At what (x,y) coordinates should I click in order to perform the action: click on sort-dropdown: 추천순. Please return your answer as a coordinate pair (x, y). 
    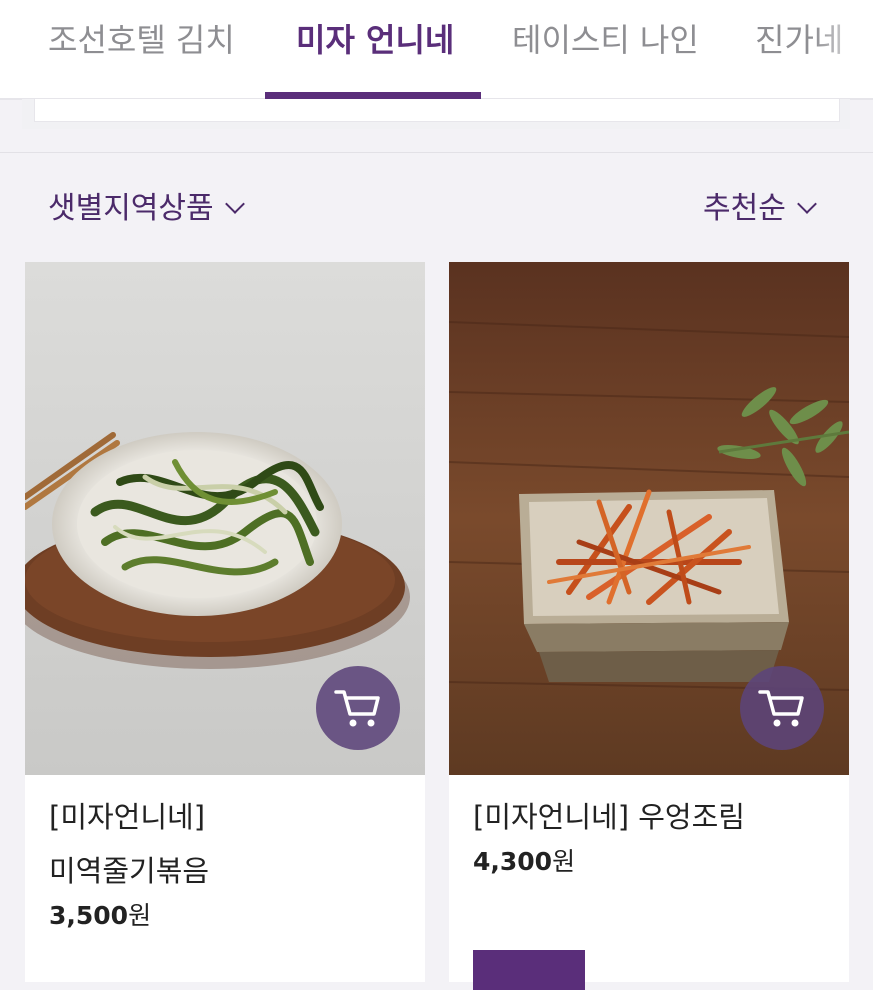
    Looking at the image, I should click on (760, 209).